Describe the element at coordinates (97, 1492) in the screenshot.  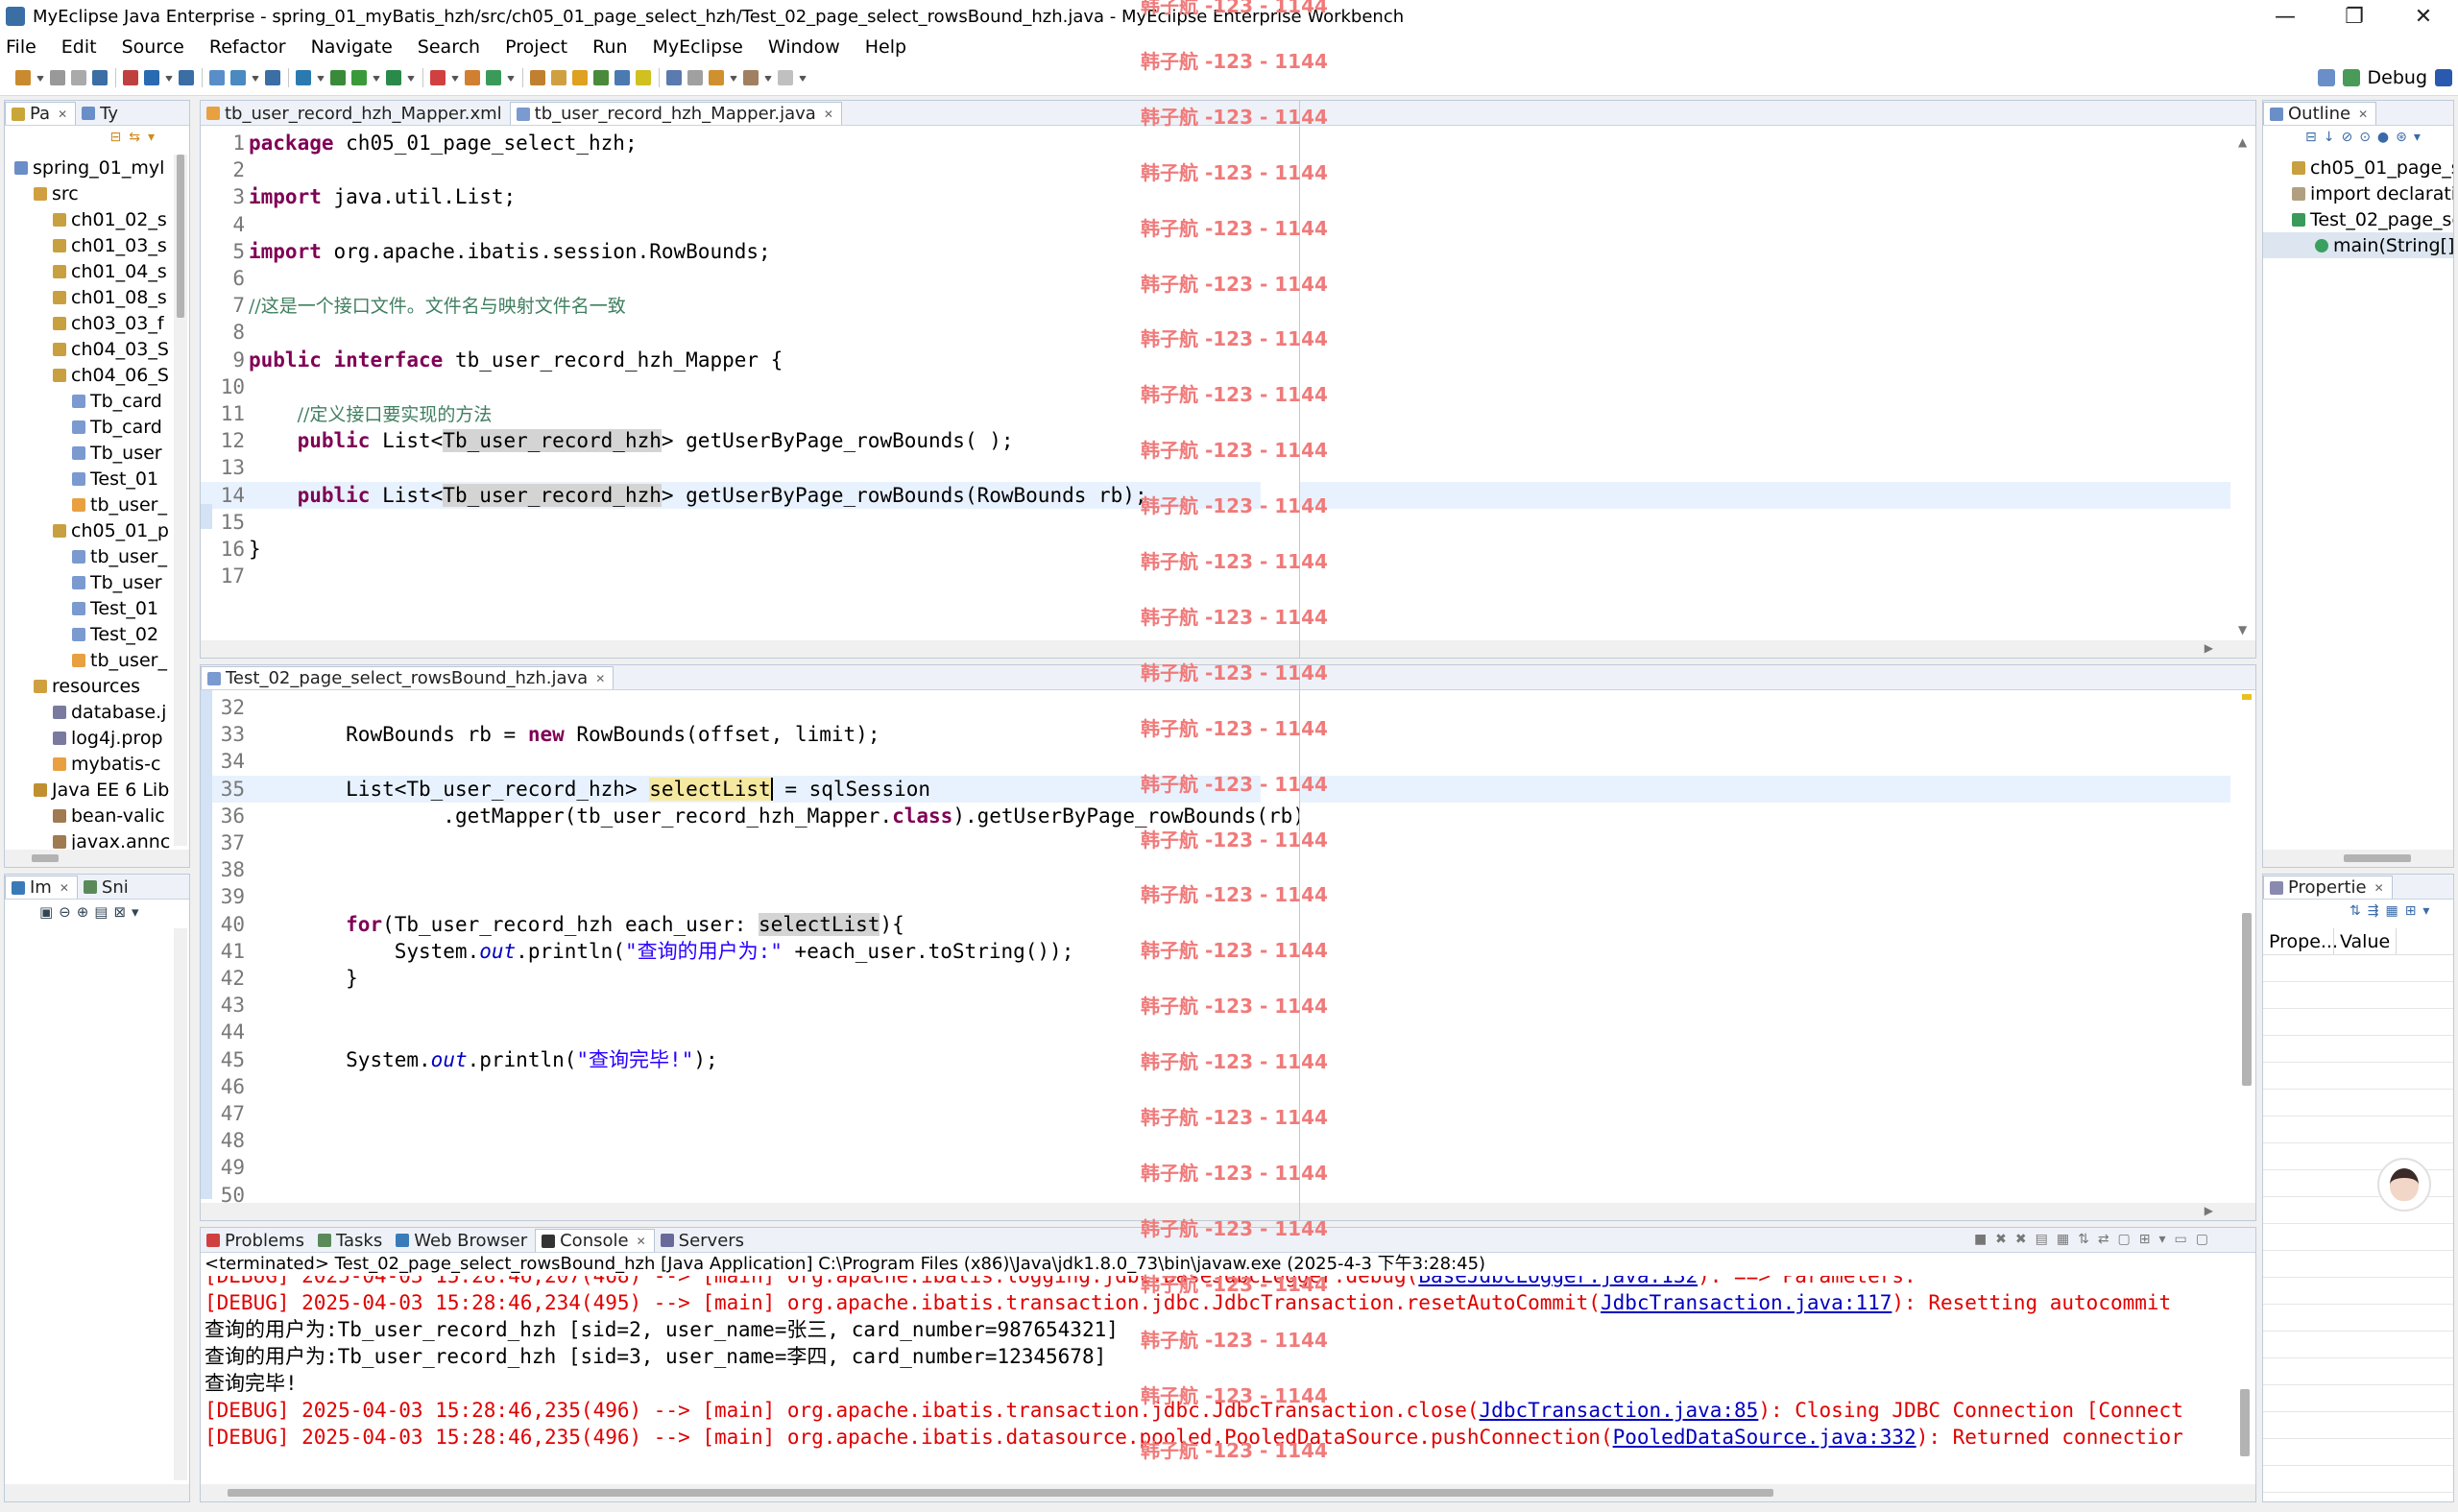
I see `image-horizontal-scrollbar` at that location.